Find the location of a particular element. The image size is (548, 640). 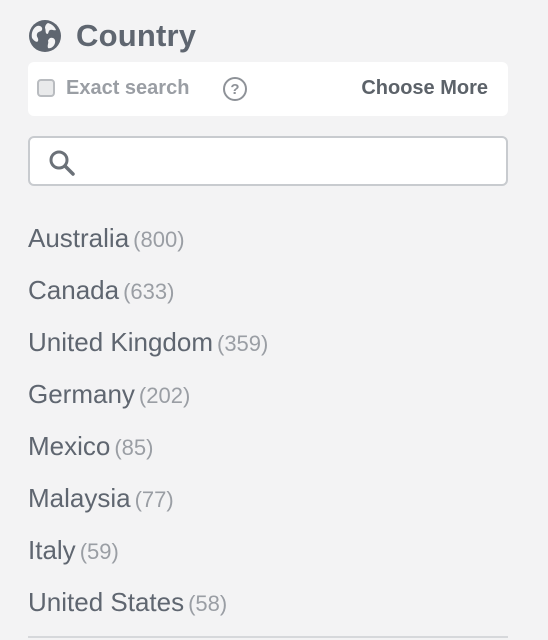

filter-header: Country is located at coordinates (112, 36).